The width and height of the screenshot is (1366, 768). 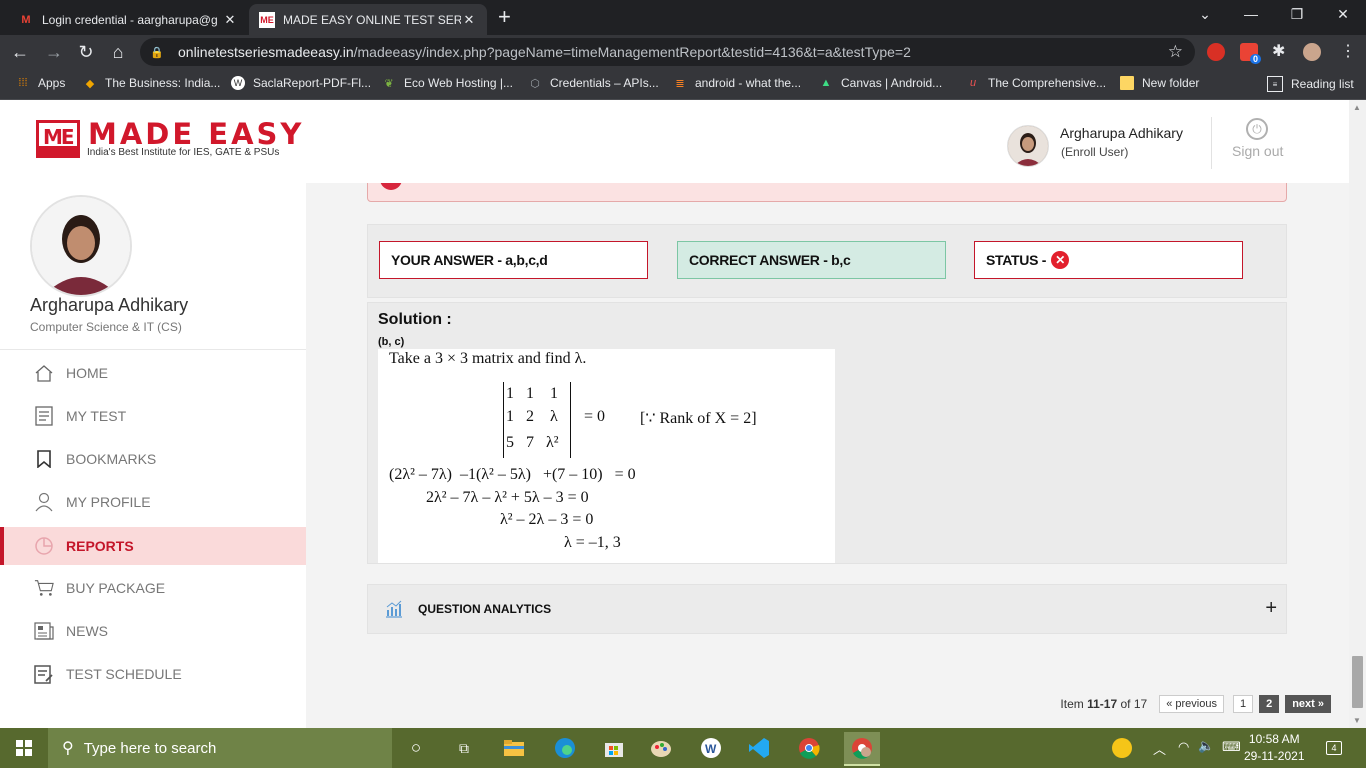 I want to click on menu-dots-icon: ⋮, so click(x=1348, y=51).